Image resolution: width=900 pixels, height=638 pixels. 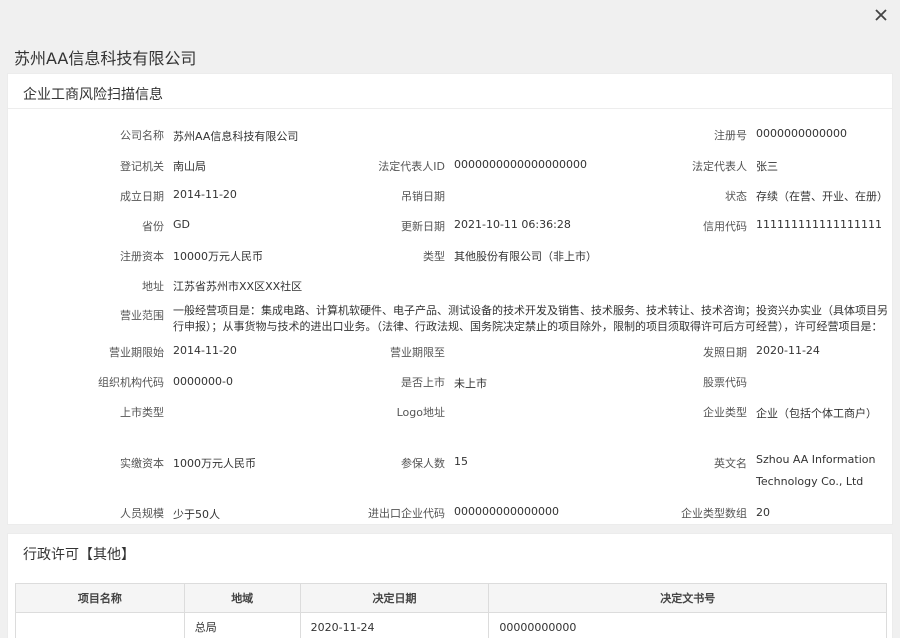 I want to click on field-label: 信用代码, so click(x=725, y=226).